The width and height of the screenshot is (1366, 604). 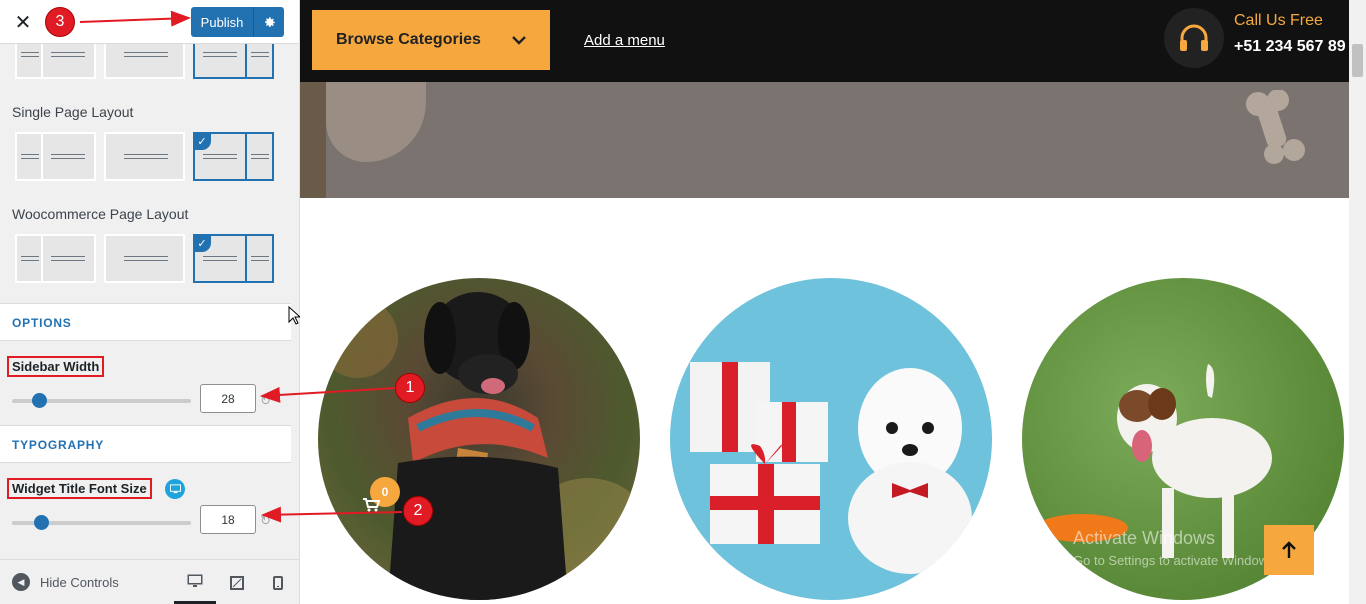 I want to click on cart-icon, so click(x=371, y=505).